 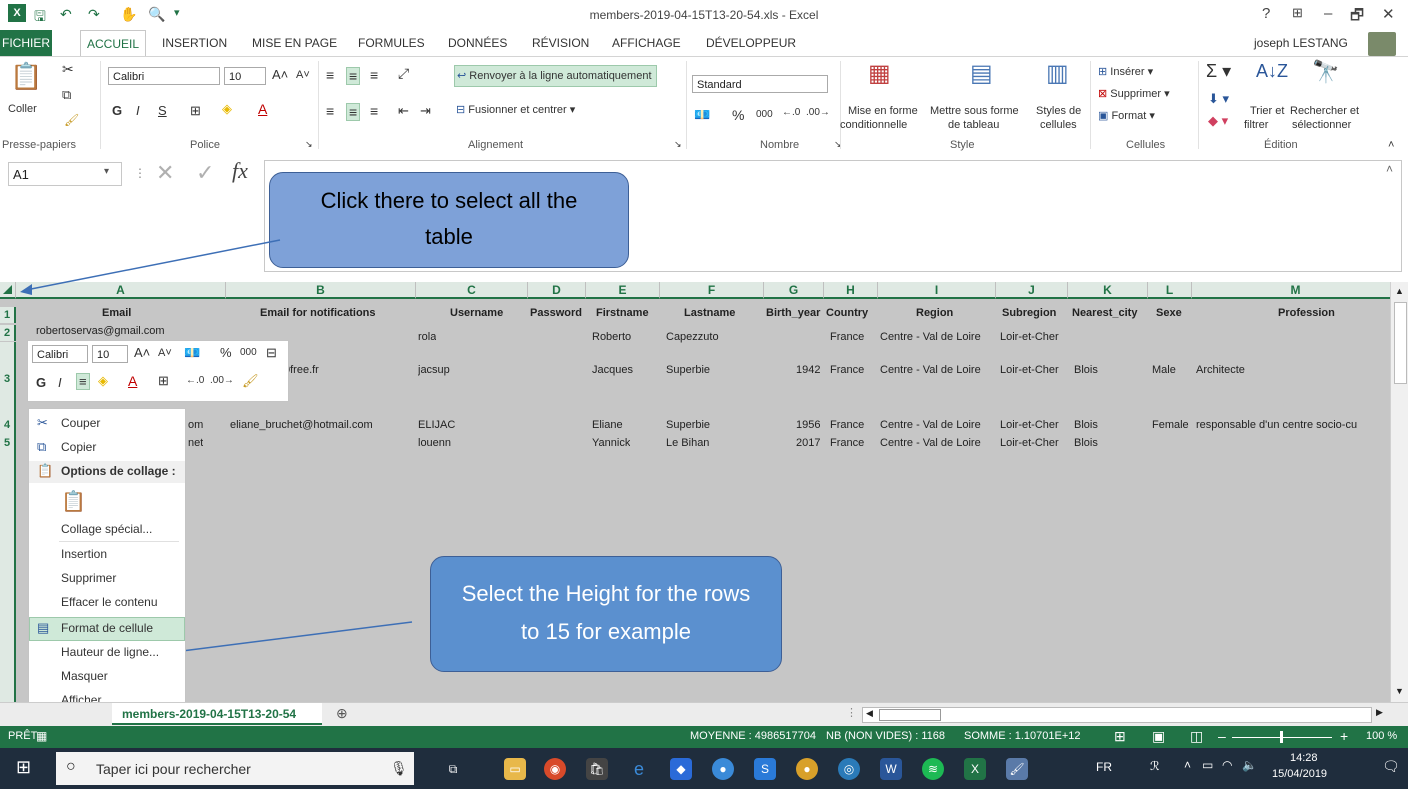 What do you see at coordinates (142, 352) in the screenshot?
I see `mini-grow-font-icon: A˄` at bounding box center [142, 352].